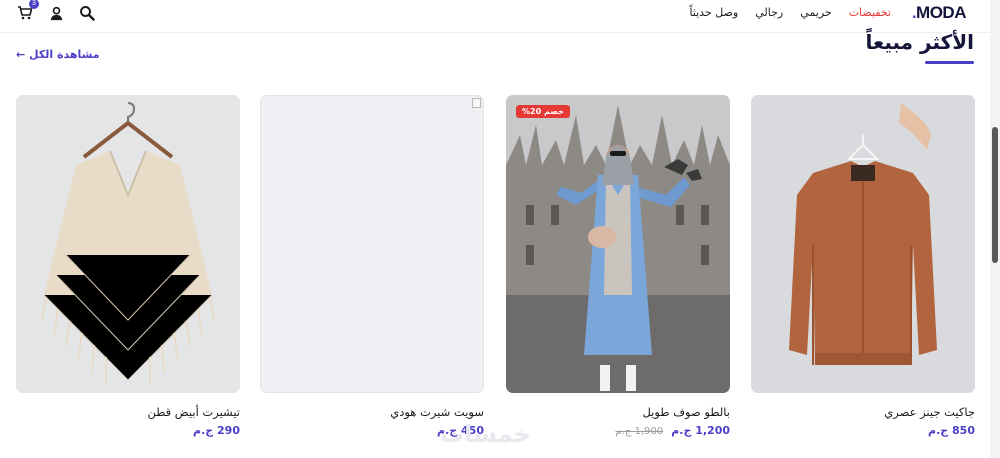 The image size is (1000, 458). Describe the element at coordinates (863, 430) in the screenshot. I see `product-price: 850 ج.م` at that location.